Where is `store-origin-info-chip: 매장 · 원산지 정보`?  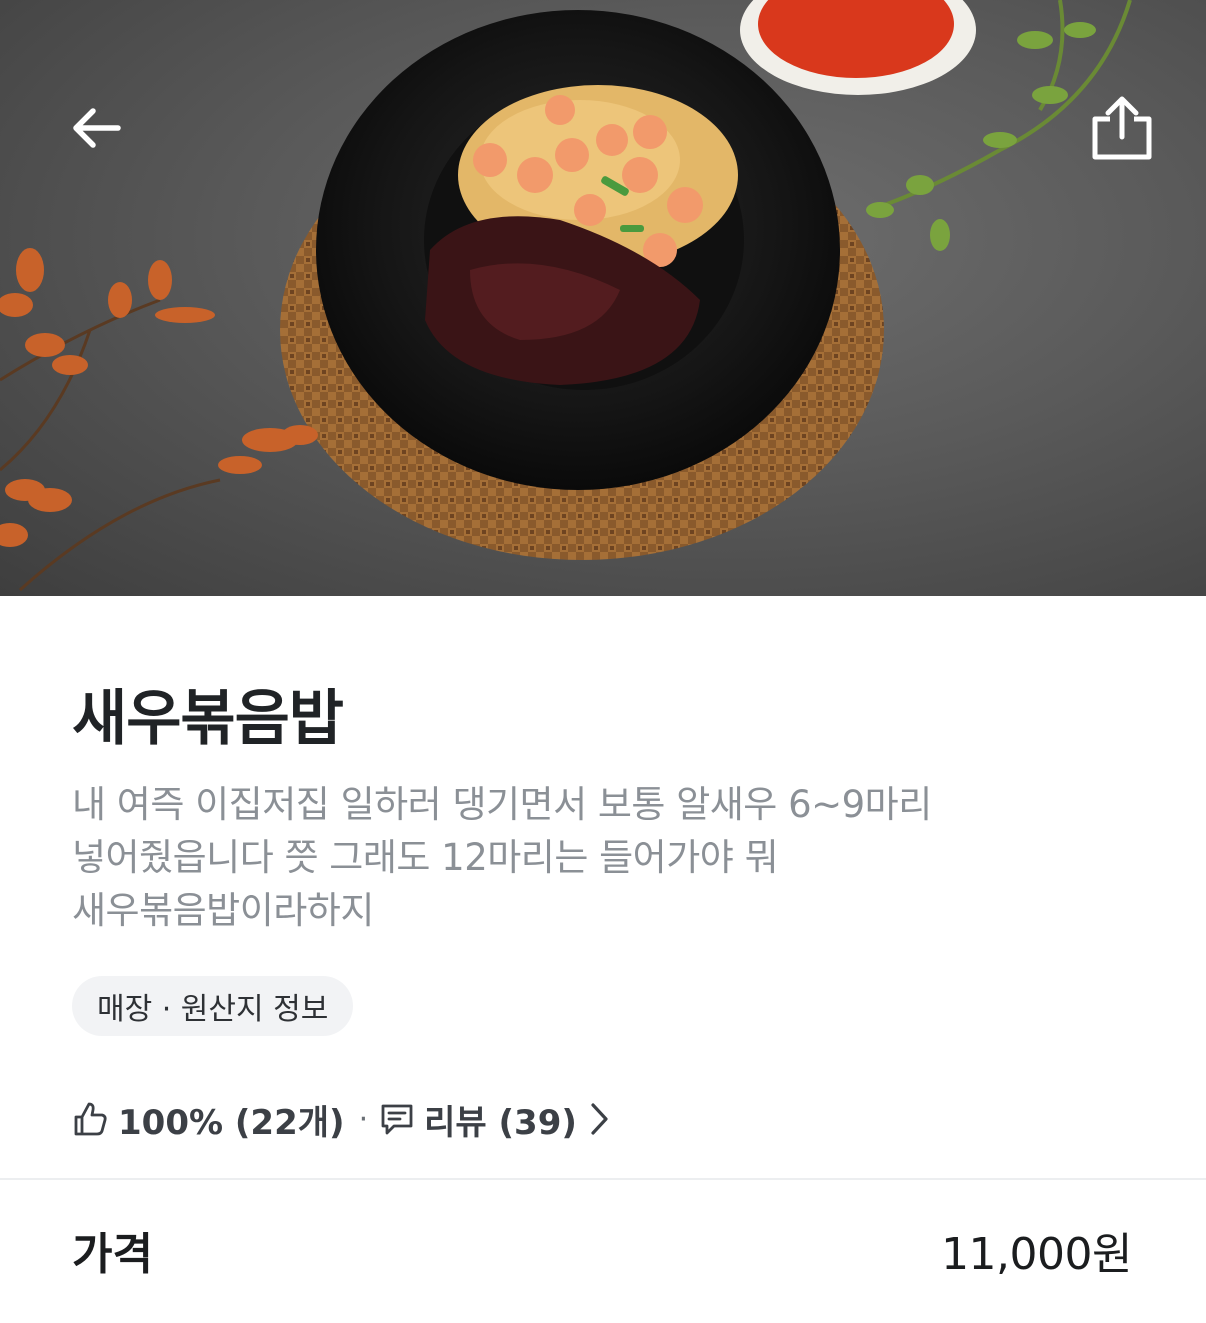 store-origin-info-chip: 매장 · 원산지 정보 is located at coordinates (213, 1006).